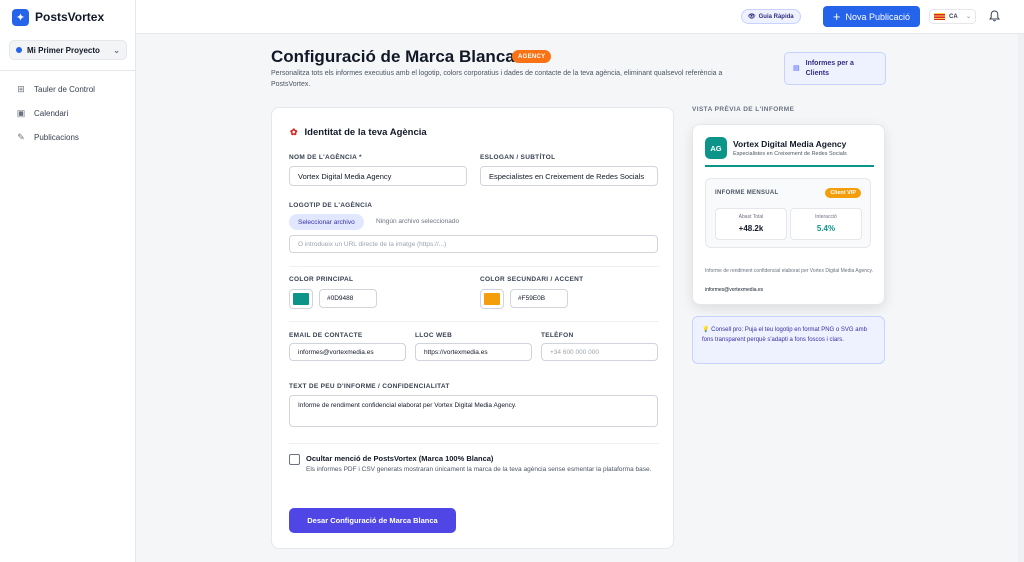 The image size is (1024, 562). I want to click on project-selector: Mi Primer Proyecto ⌄, so click(68, 50).